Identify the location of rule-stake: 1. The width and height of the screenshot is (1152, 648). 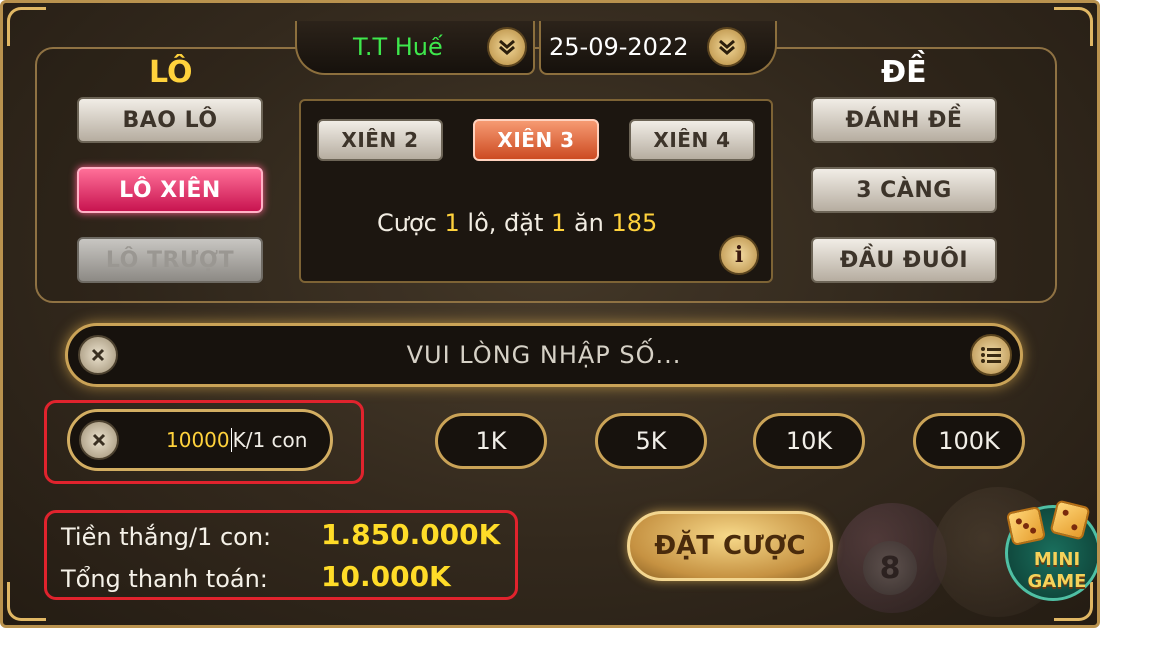
(559, 223).